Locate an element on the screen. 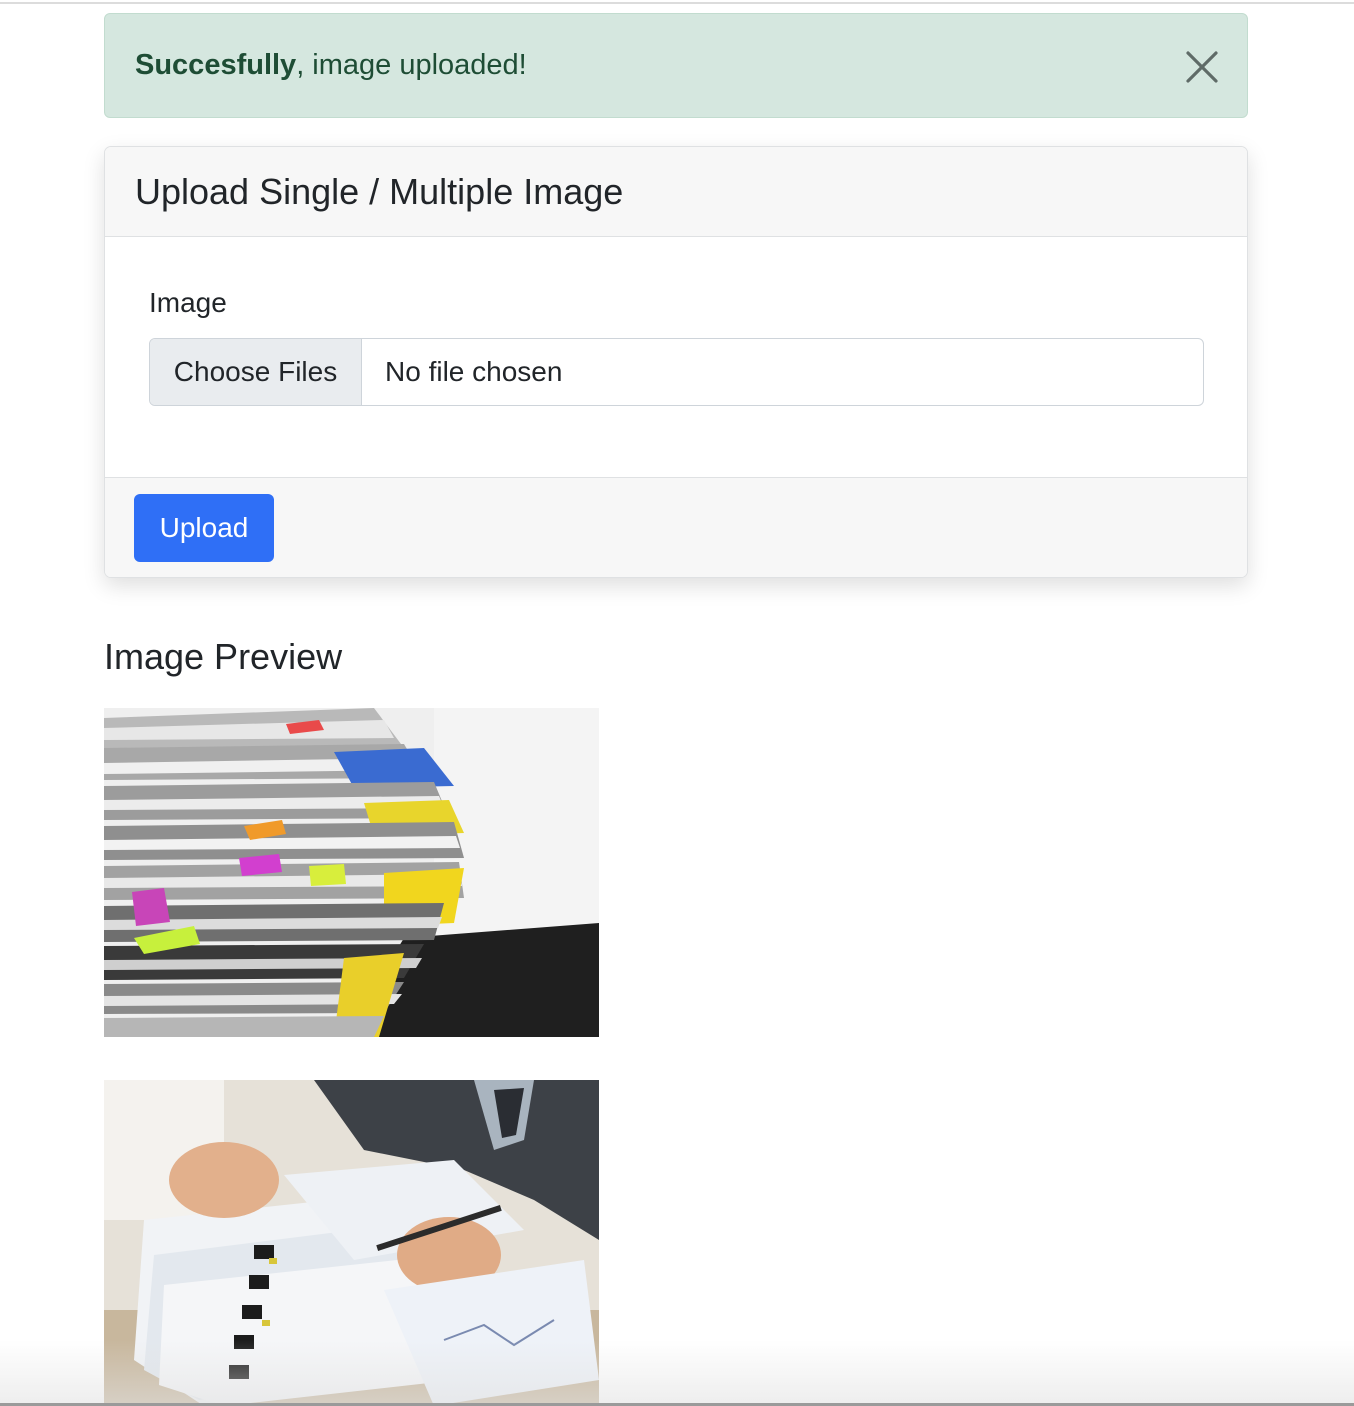  alert-text: Succesfully, image uploaded! is located at coordinates (331, 65).